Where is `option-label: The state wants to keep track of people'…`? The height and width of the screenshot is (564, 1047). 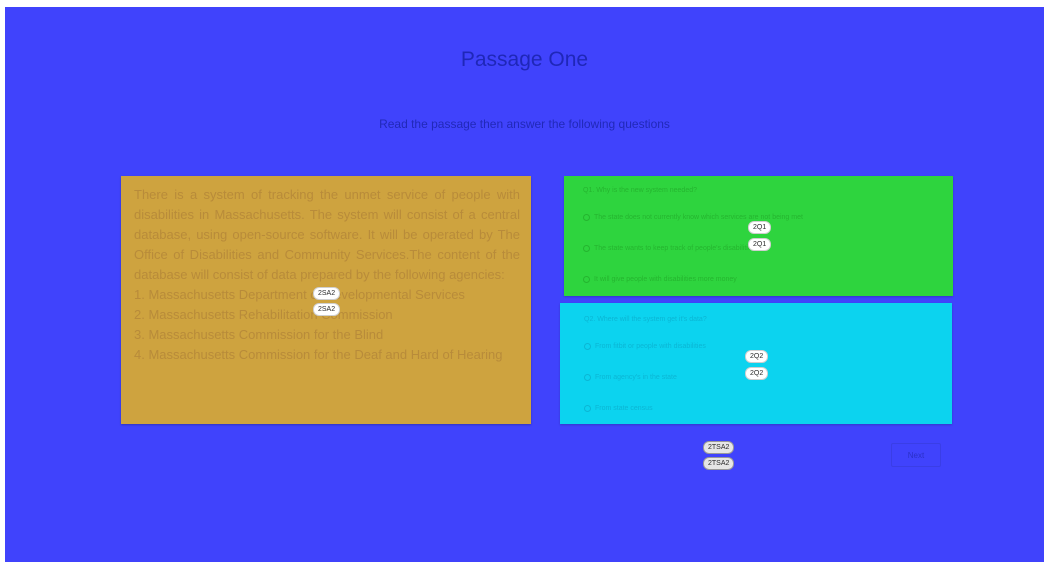 option-label: The state wants to keep track of people'… is located at coordinates (675, 248).